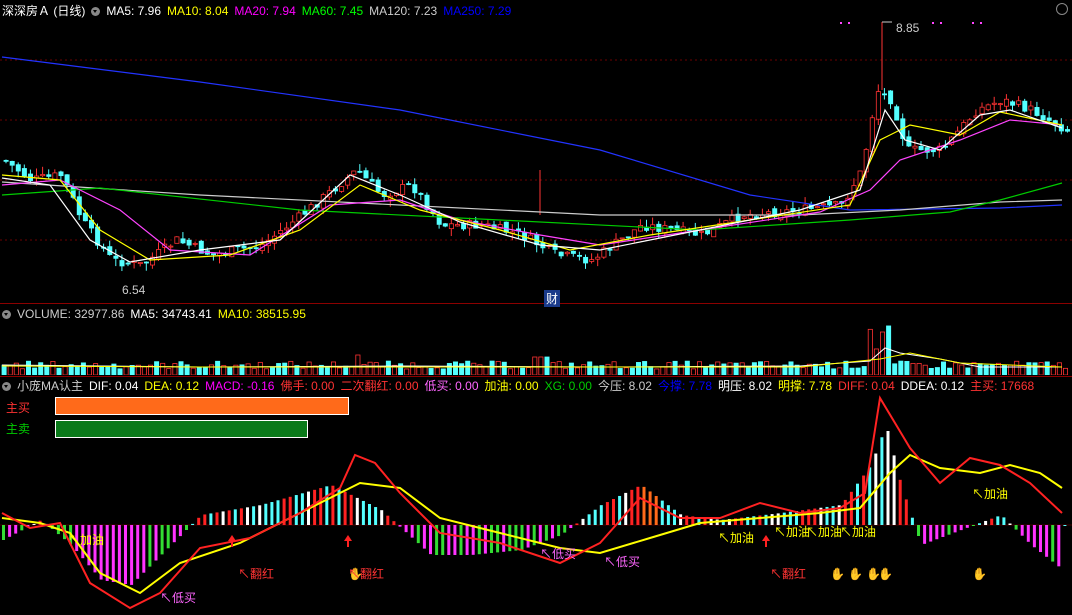  Describe the element at coordinates (805, 386) in the screenshot. I see `indicator-value-12: 明撑: 7.78` at that location.